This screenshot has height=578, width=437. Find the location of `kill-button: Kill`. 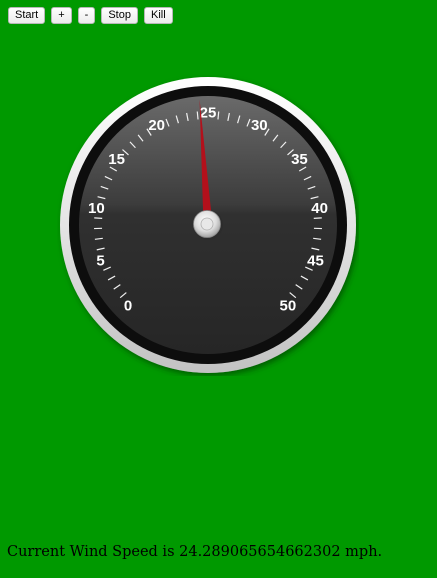

kill-button: Kill is located at coordinates (158, 15).